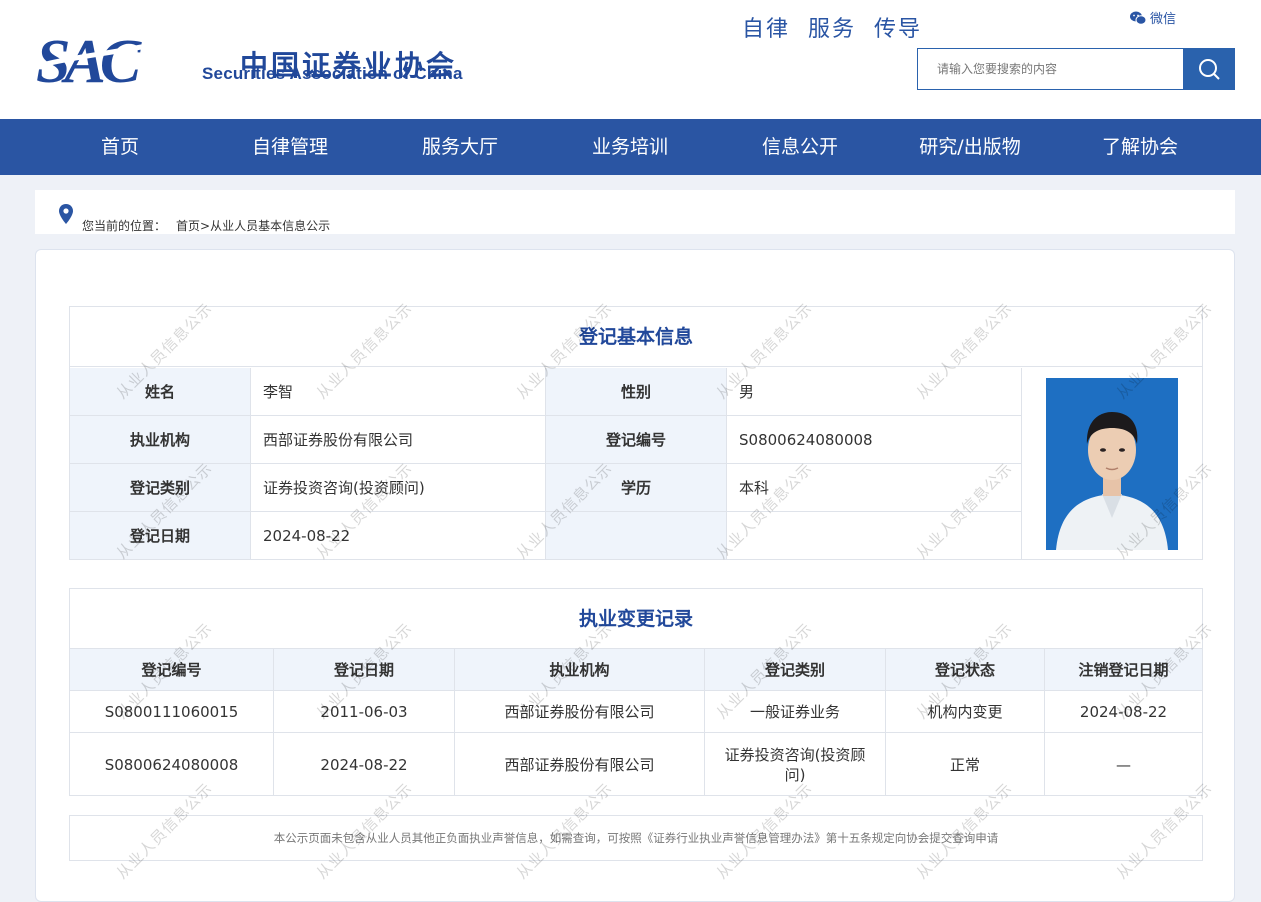 The image size is (1261, 902). What do you see at coordinates (460, 147) in the screenshot?
I see `nav-item-service-hall: 服务大厅` at bounding box center [460, 147].